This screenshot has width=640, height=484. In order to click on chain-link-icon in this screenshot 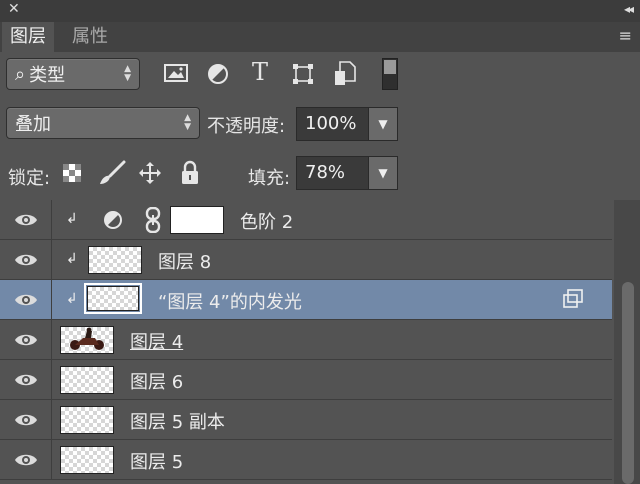, I will do `click(153, 220)`.